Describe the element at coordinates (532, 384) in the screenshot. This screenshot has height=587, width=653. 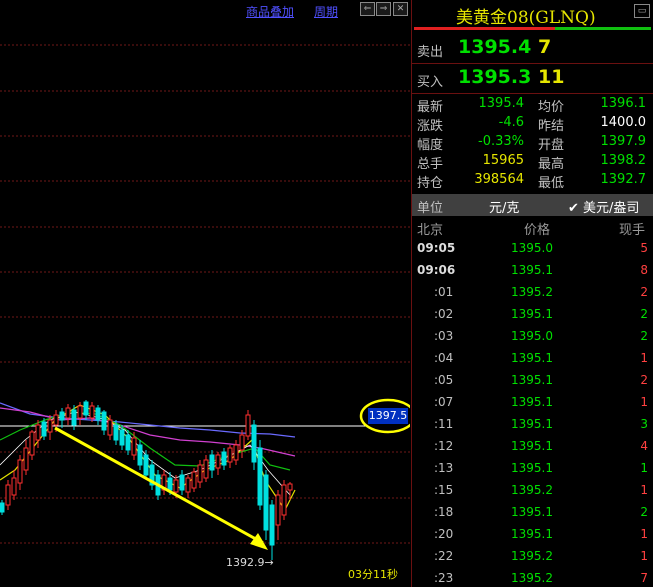
I see `tick-row: :05 1395.1 2` at that location.